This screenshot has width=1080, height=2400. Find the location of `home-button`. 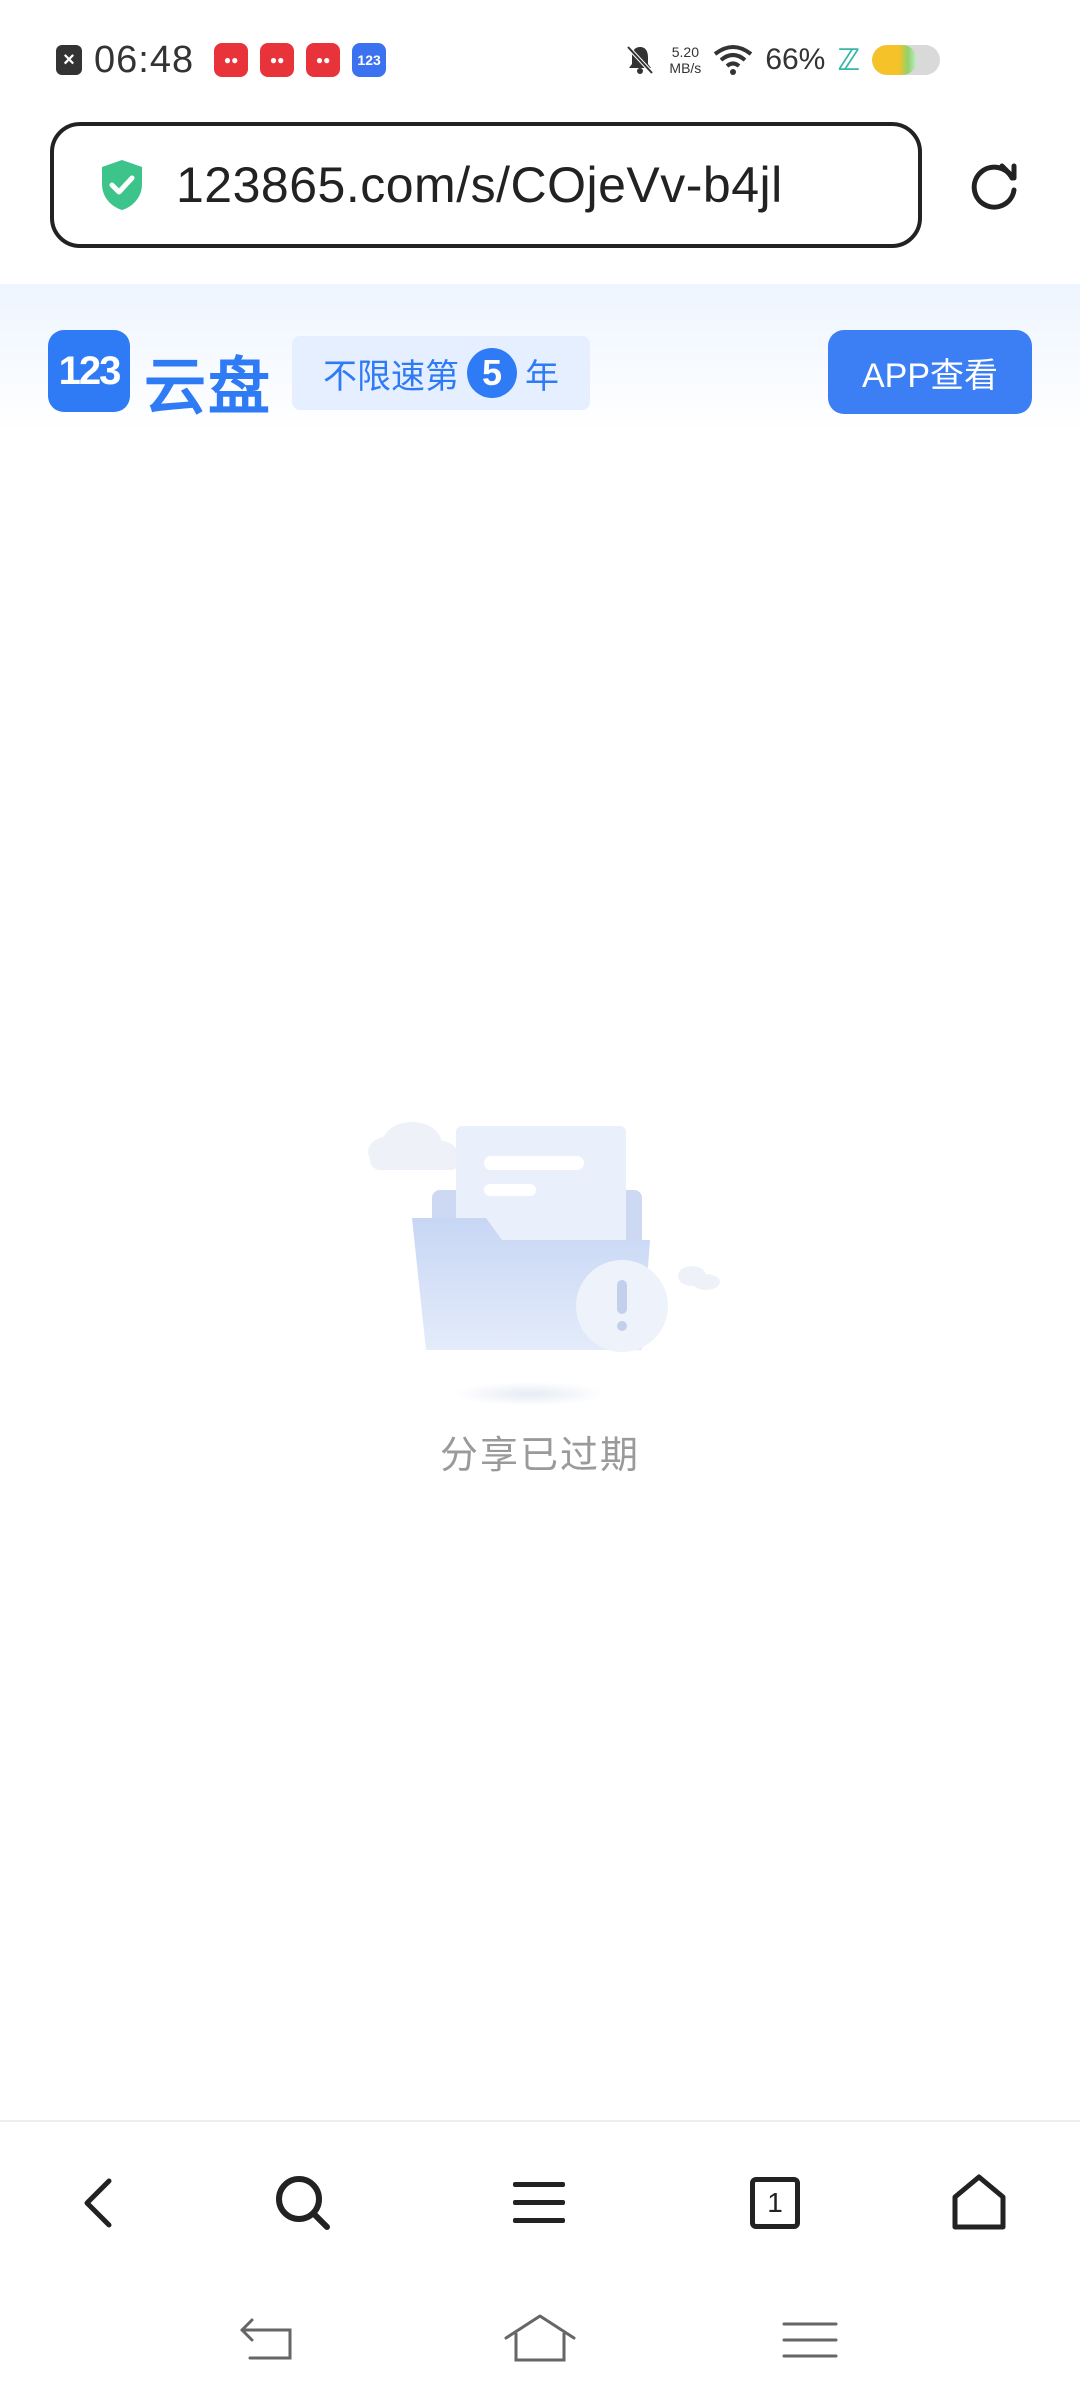

home-button is located at coordinates (979, 2203).